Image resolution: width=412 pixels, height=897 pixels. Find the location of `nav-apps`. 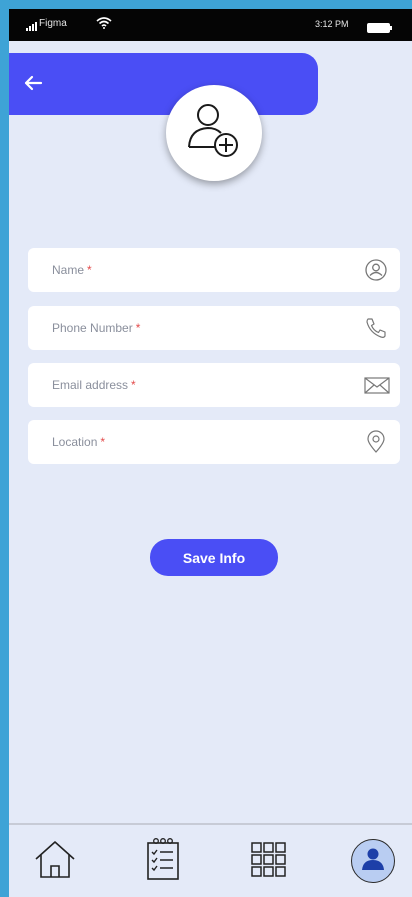

nav-apps is located at coordinates (268, 861).